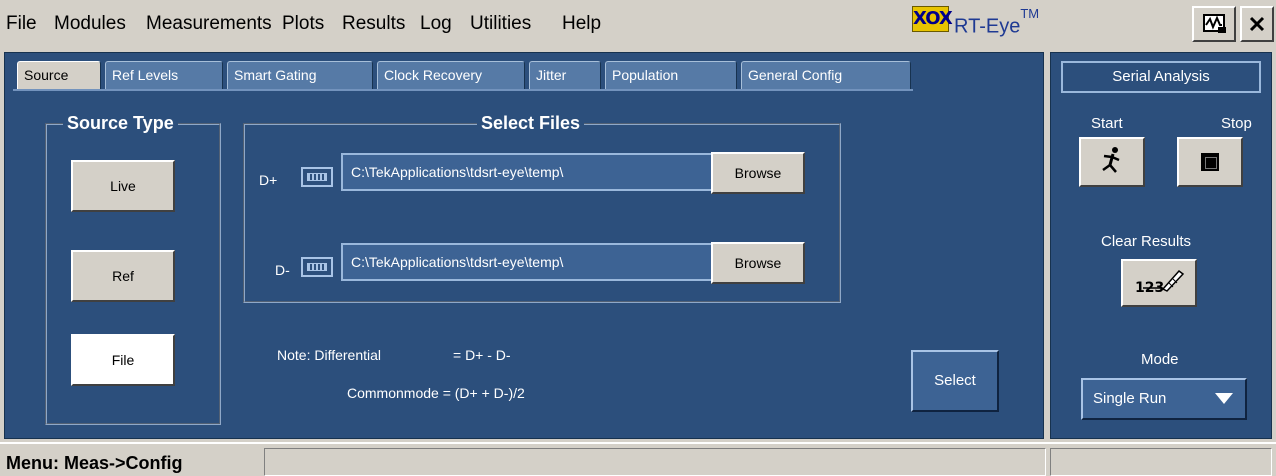 The width and height of the screenshot is (1276, 476). I want to click on note-commonmode: Commonmode = (D+ + D-)/2, so click(436, 393).